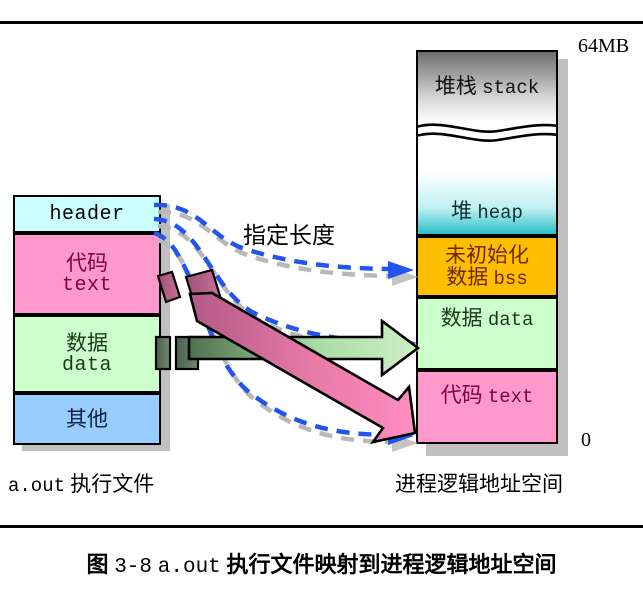 Image resolution: width=643 pixels, height=599 pixels. What do you see at coordinates (112, 484) in the screenshot?
I see `aout-file-label-text: 执行文件` at bounding box center [112, 484].